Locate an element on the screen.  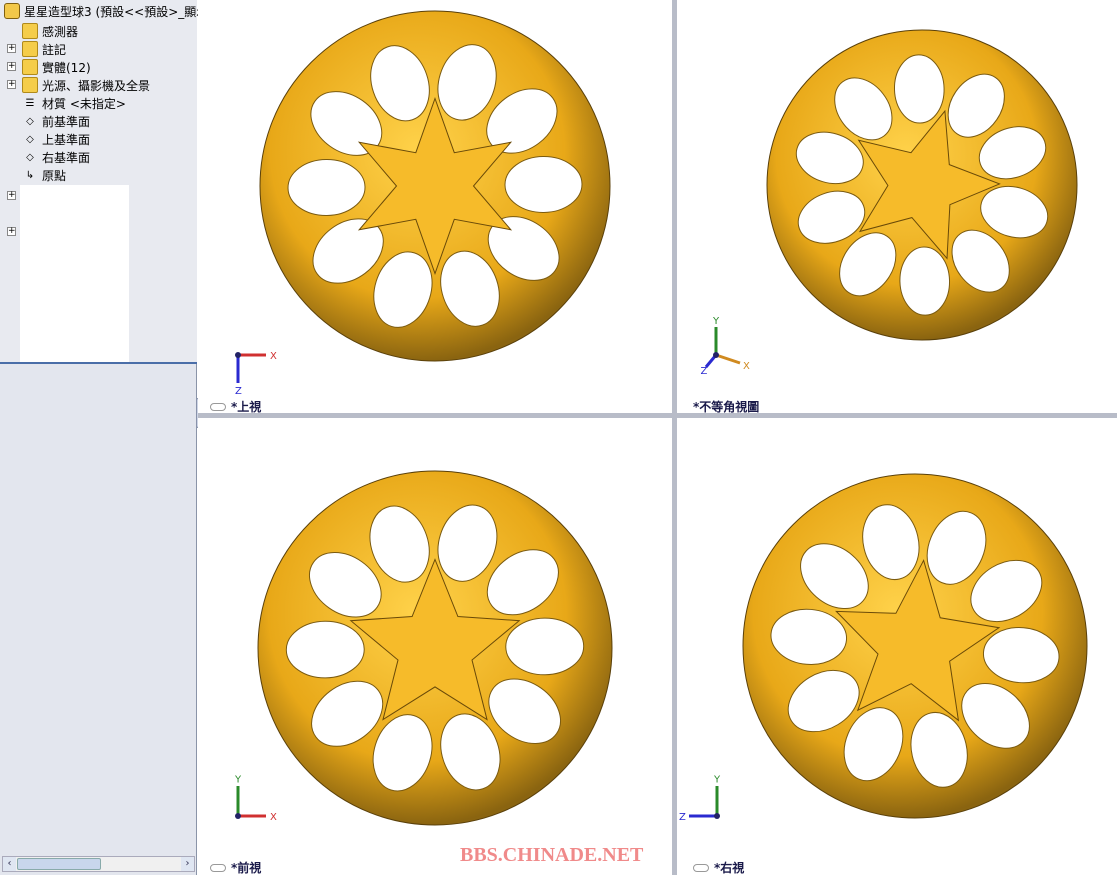
viewport-label-front: *前視 is located at coordinates (235, 867).